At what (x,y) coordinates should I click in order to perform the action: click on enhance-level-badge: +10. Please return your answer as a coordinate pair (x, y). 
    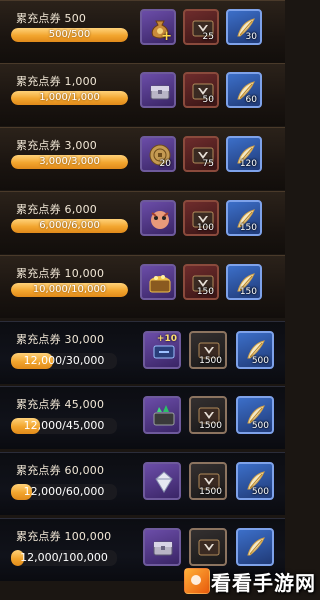
    Looking at the image, I should click on (166, 339).